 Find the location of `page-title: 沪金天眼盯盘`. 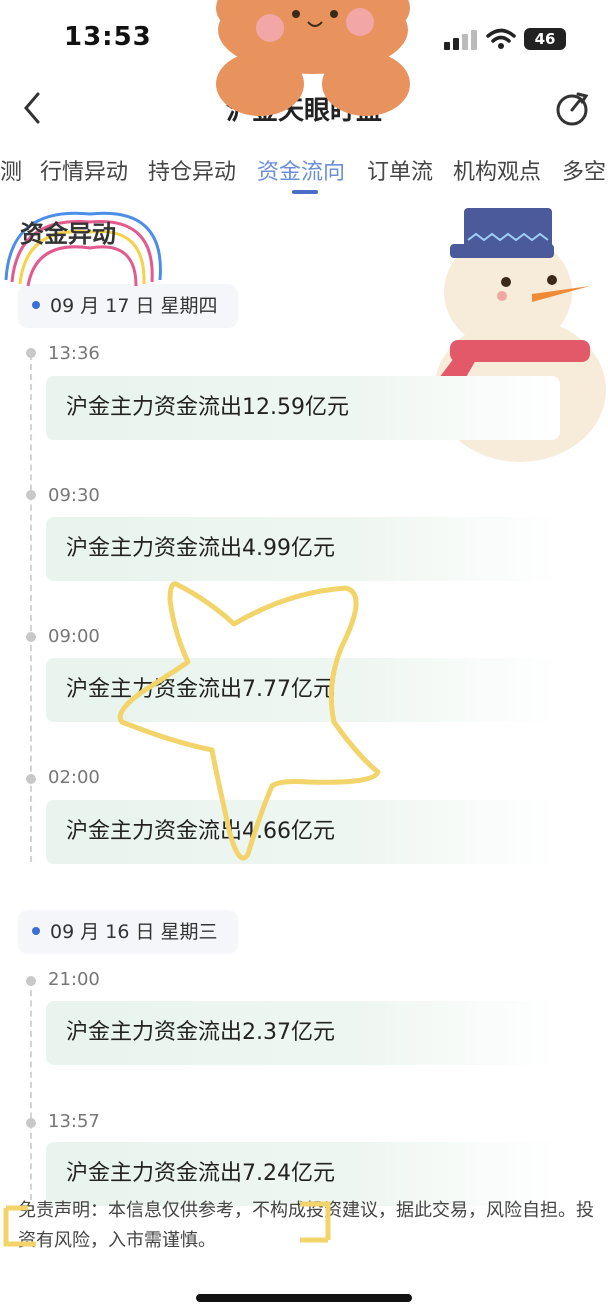

page-title: 沪金天眼盯盘 is located at coordinates (303, 111).